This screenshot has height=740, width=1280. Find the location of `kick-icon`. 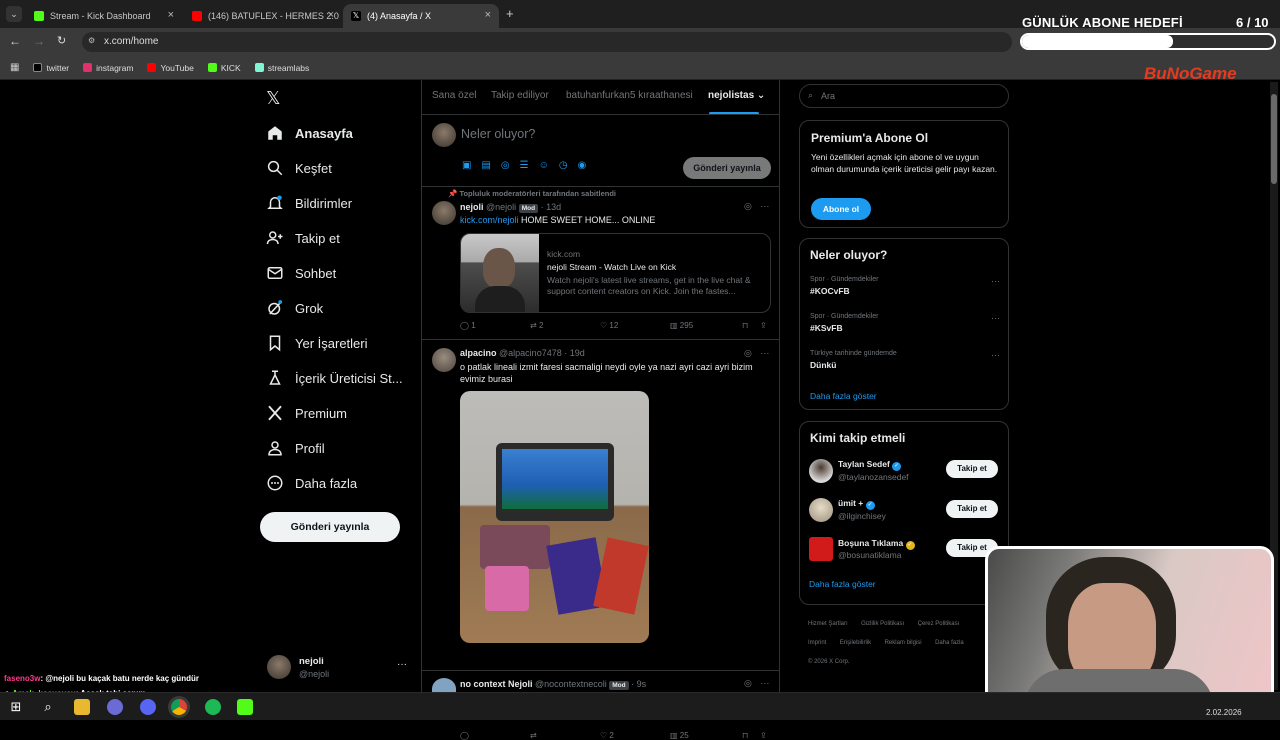

kick-icon is located at coordinates (245, 707).